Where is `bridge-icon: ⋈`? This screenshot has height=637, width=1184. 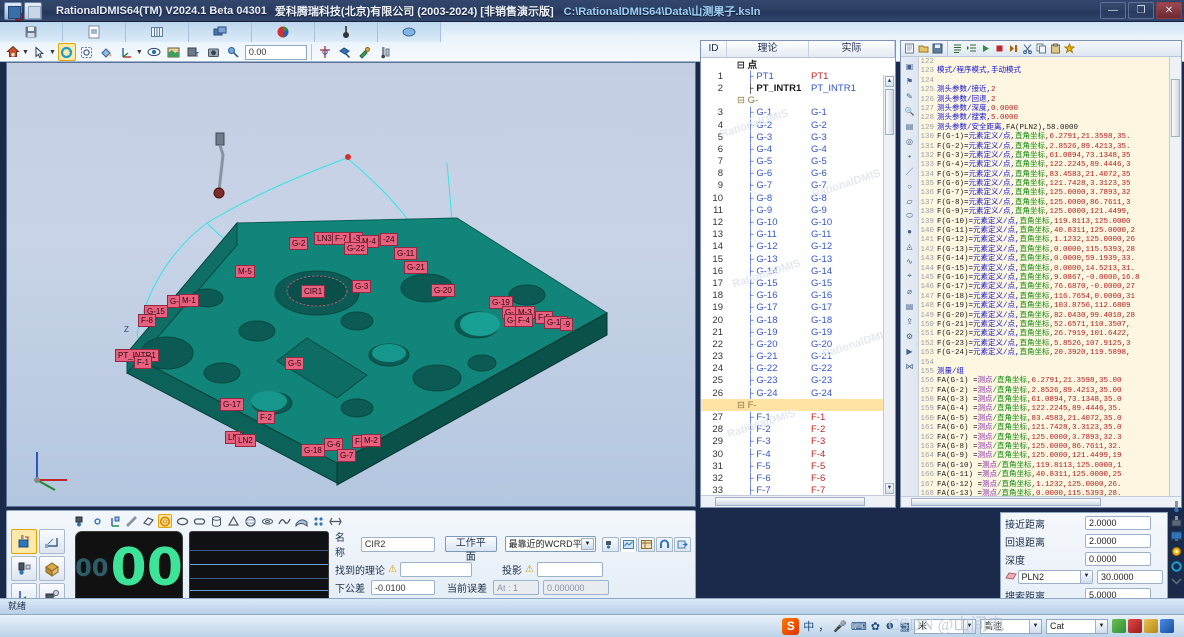
bridge-icon: ⋈ is located at coordinates (910, 366).